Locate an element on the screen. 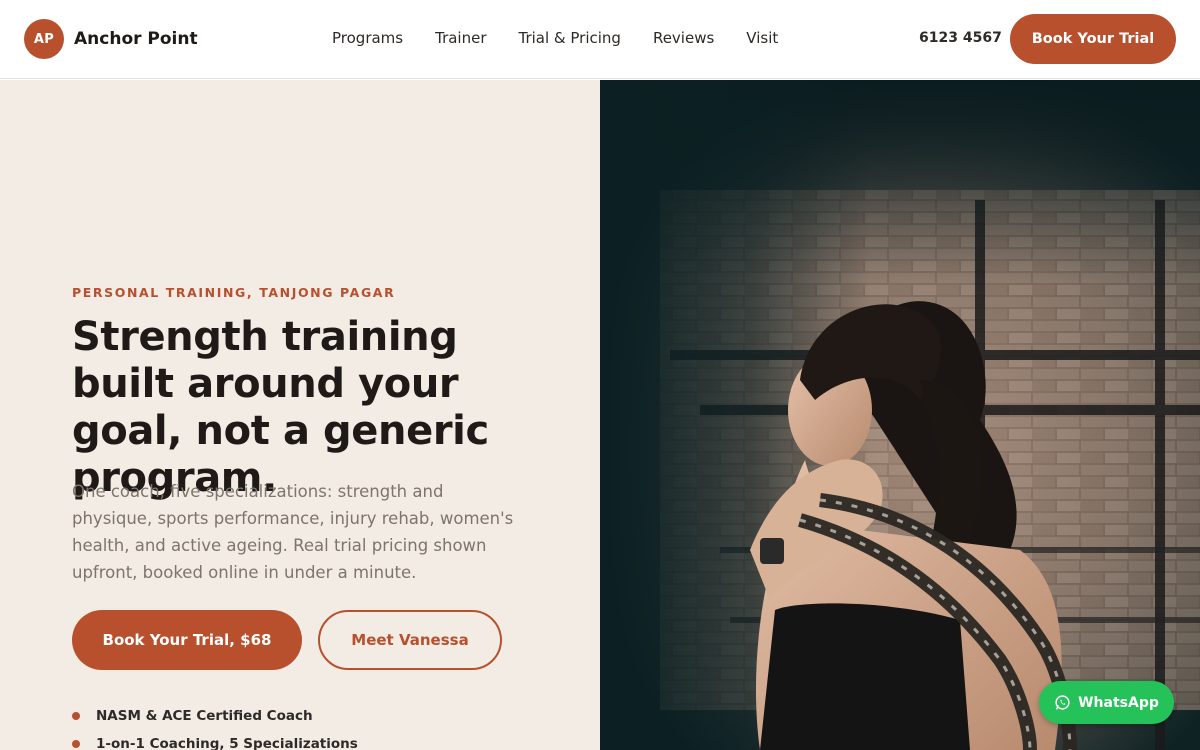 This screenshot has width=1200, height=750. whatsapp-button: WhatsApp is located at coordinates (1106, 702).